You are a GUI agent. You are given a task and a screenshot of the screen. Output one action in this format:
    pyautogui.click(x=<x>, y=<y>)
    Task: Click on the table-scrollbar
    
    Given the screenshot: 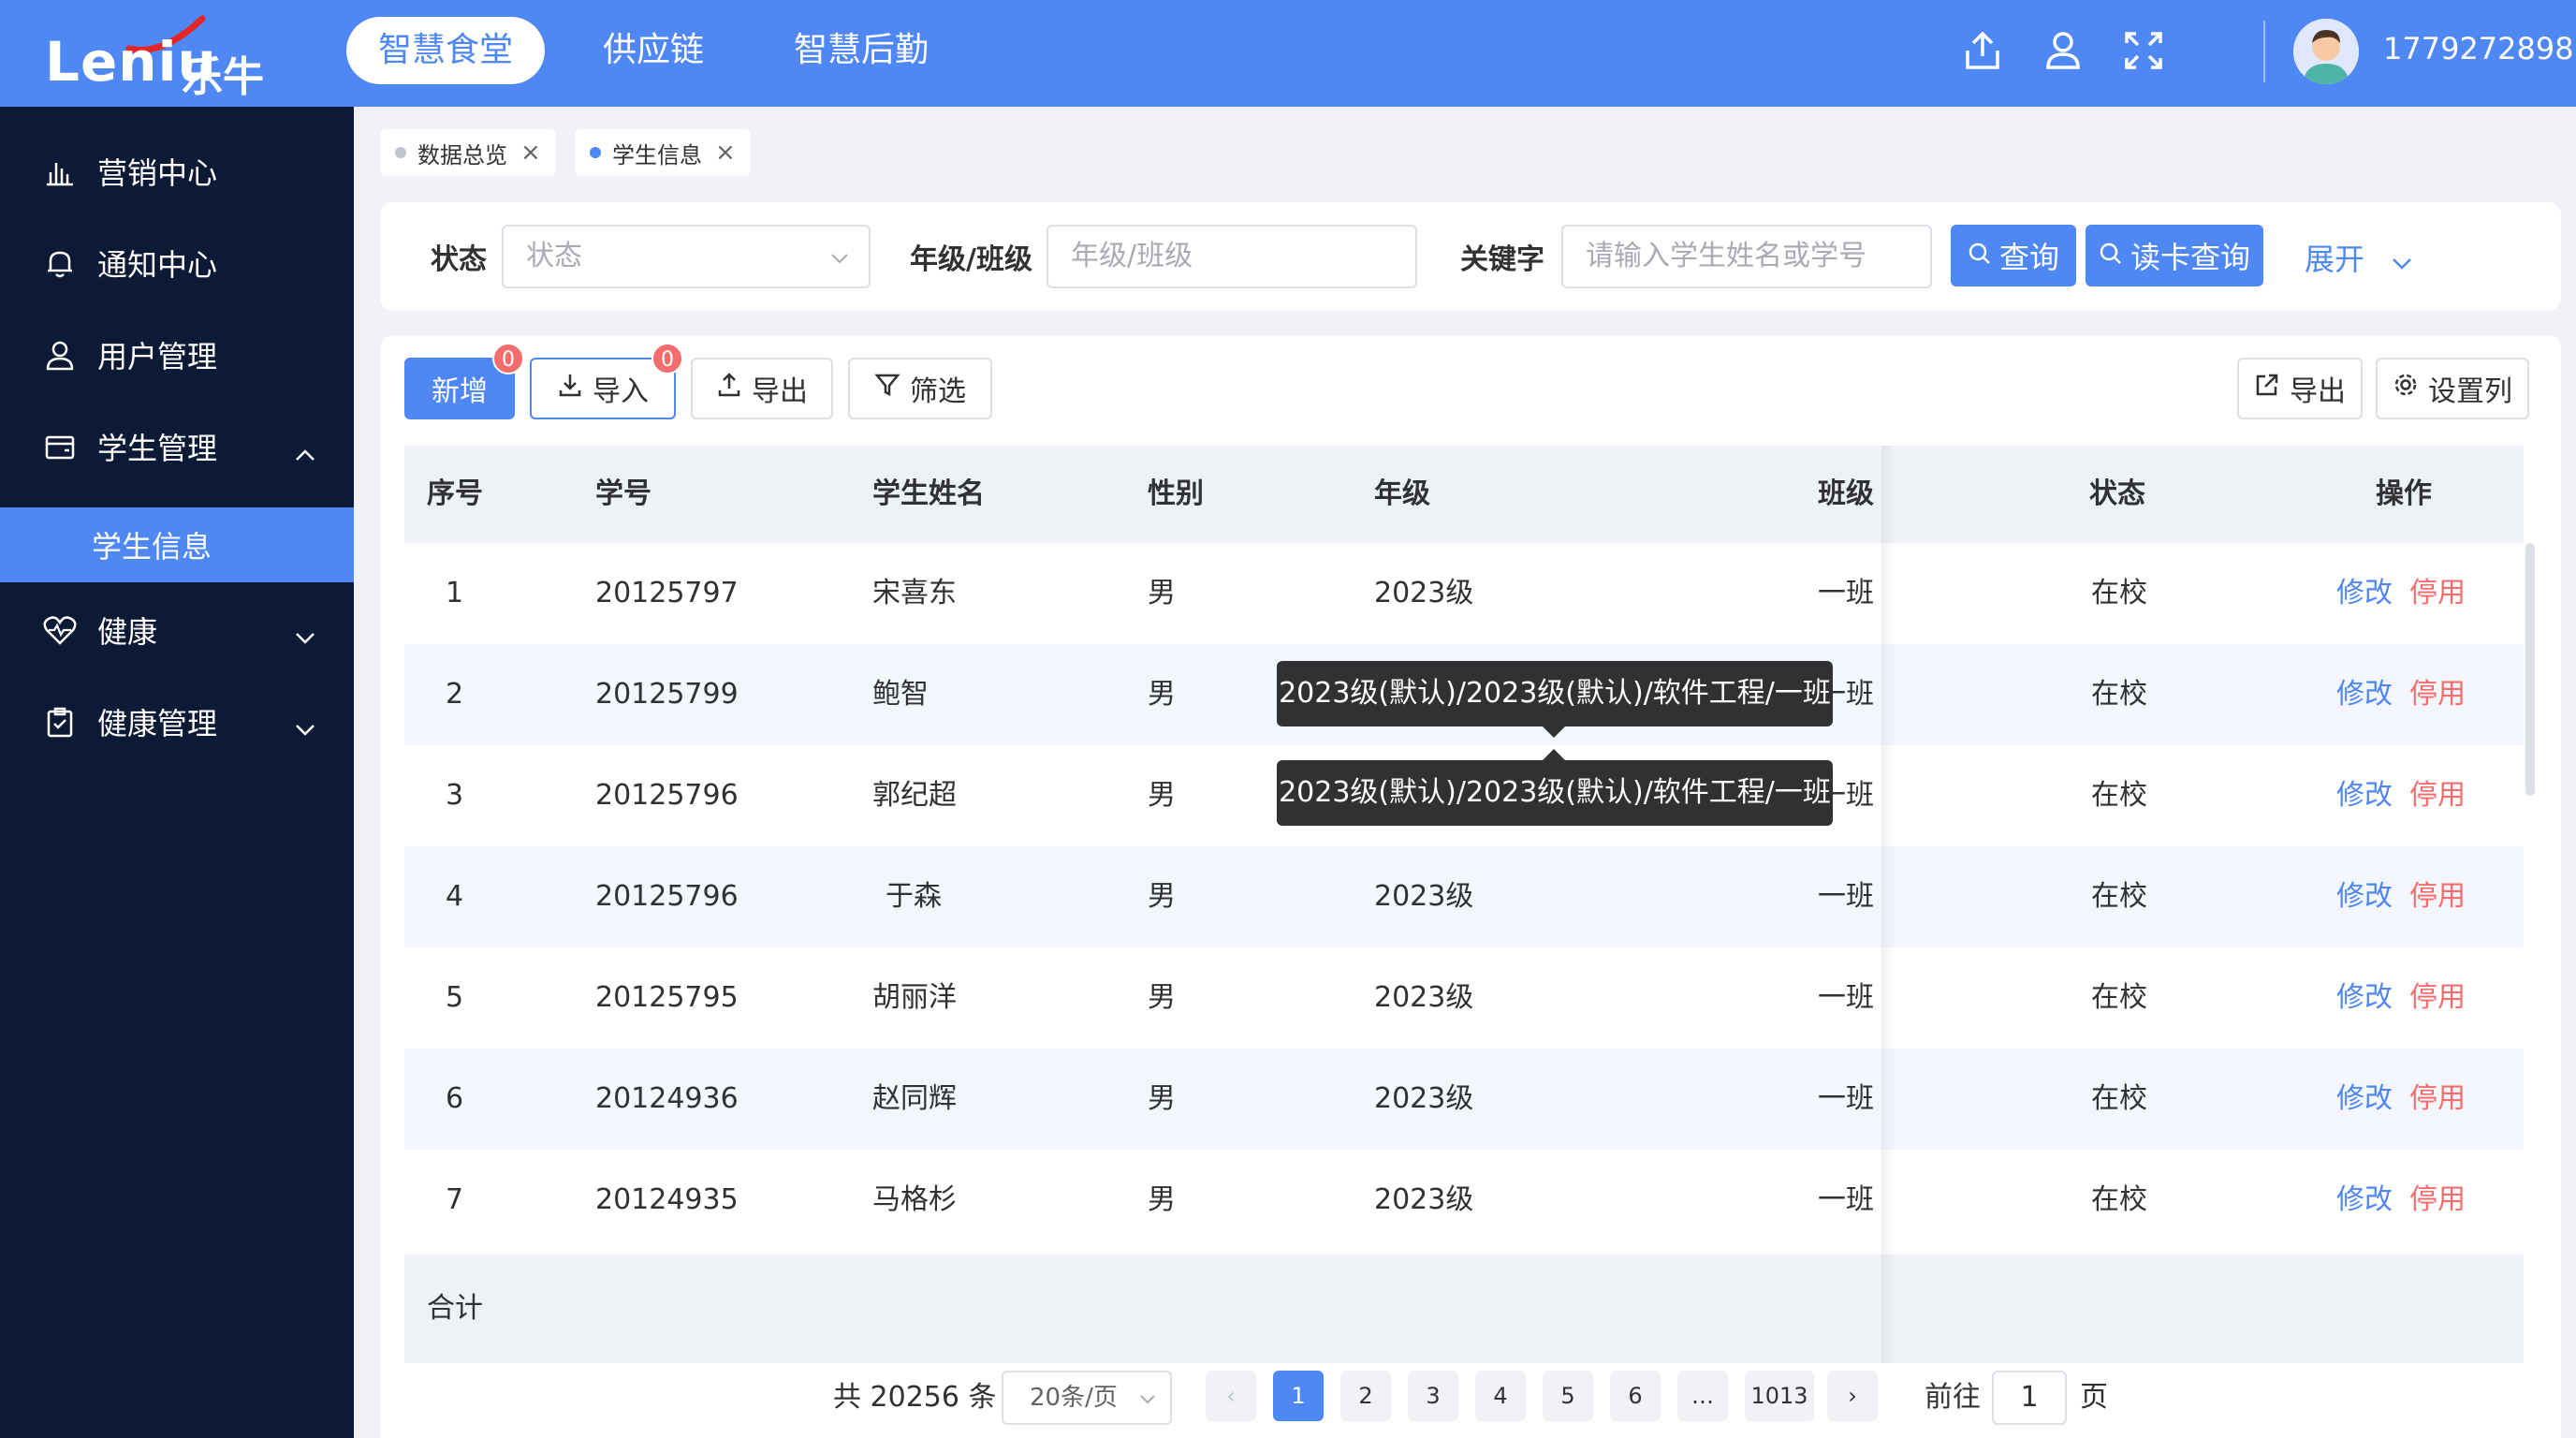 What is the action you would take?
    pyautogui.click(x=2530, y=669)
    